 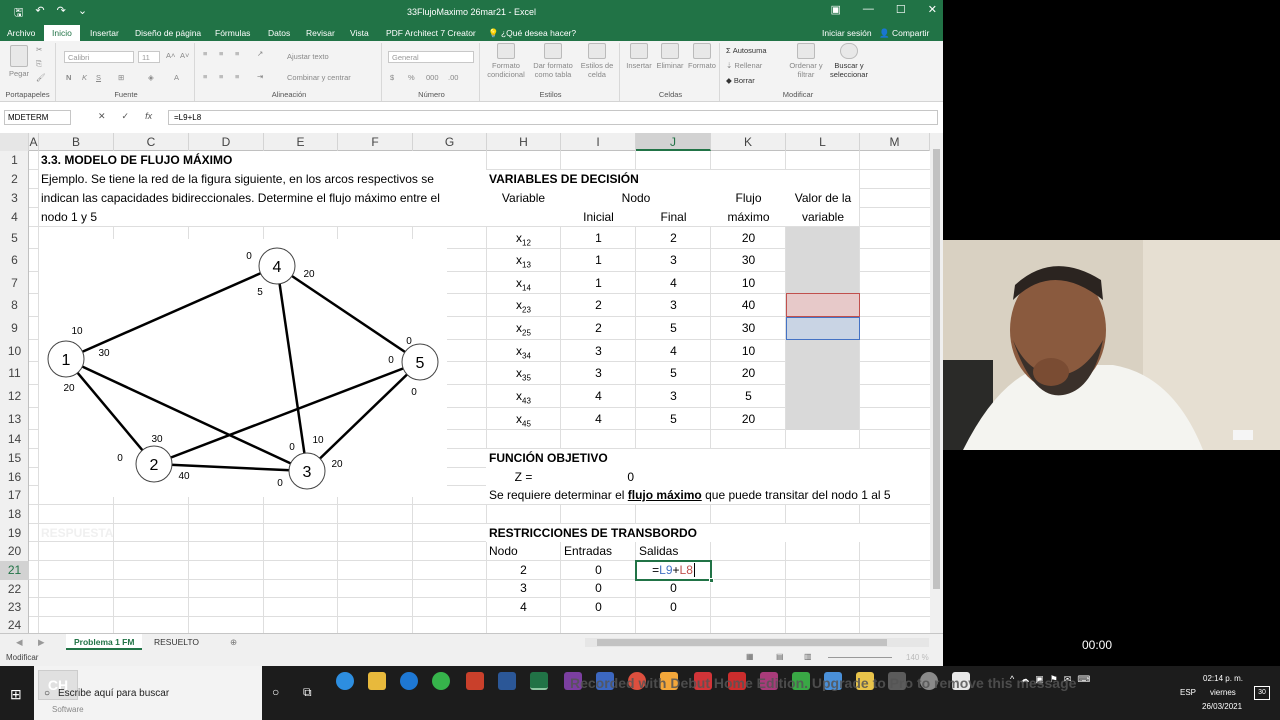 What do you see at coordinates (702, 56) in the screenshot?
I see `format-cells-button: Formato` at bounding box center [702, 56].